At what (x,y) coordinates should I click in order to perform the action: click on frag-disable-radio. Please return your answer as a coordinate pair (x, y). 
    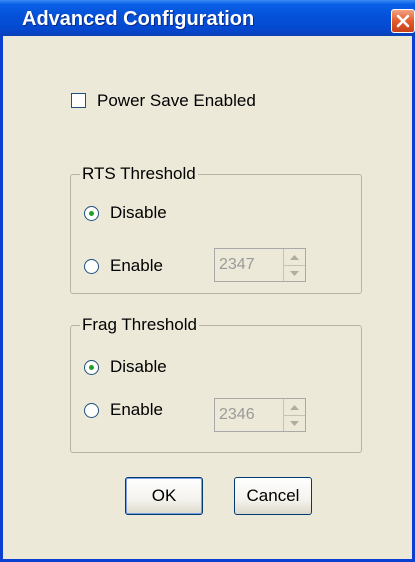
    Looking at the image, I should click on (91, 367).